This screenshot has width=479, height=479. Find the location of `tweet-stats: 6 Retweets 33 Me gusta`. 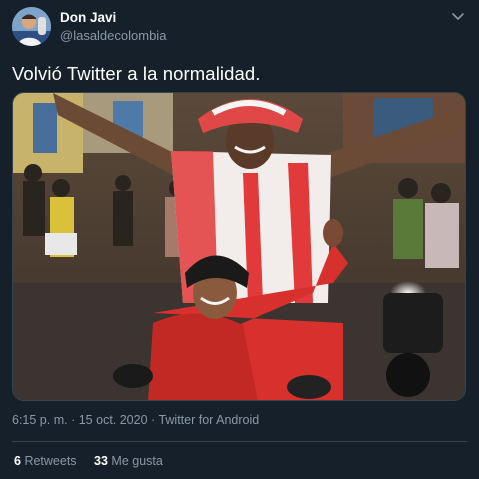

tweet-stats: 6 Retweets 33 Me gusta is located at coordinates (95, 461).